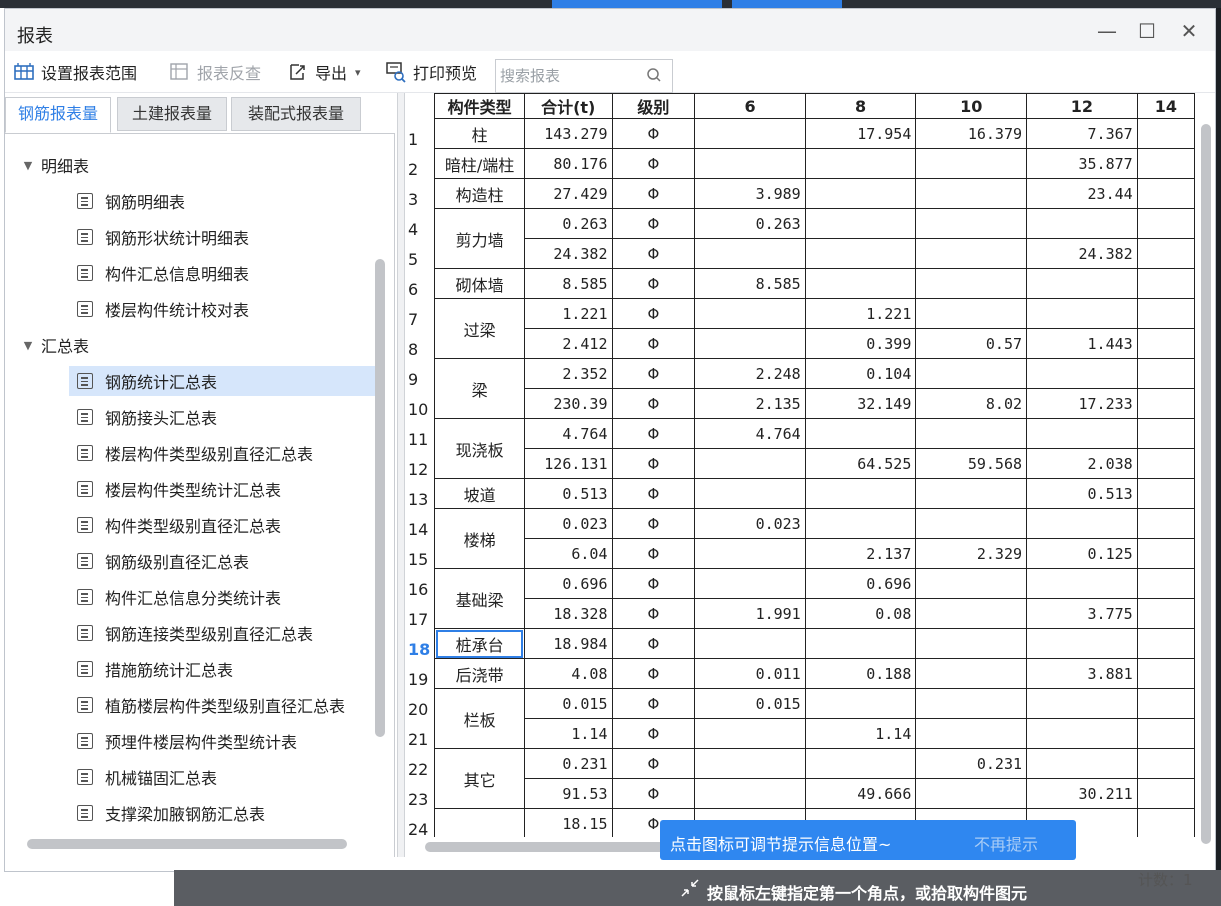 The height and width of the screenshot is (906, 1221). Describe the element at coordinates (222, 633) in the screenshot. I see `tree-item: 钢筋连接类型级别直径汇总表` at that location.